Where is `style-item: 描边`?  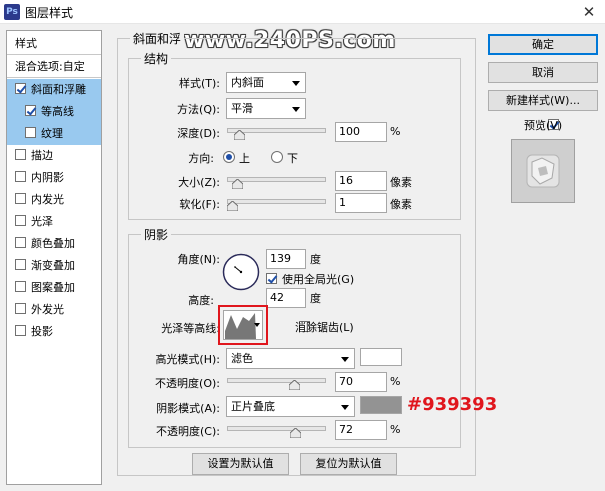 style-item: 描边 is located at coordinates (54, 156).